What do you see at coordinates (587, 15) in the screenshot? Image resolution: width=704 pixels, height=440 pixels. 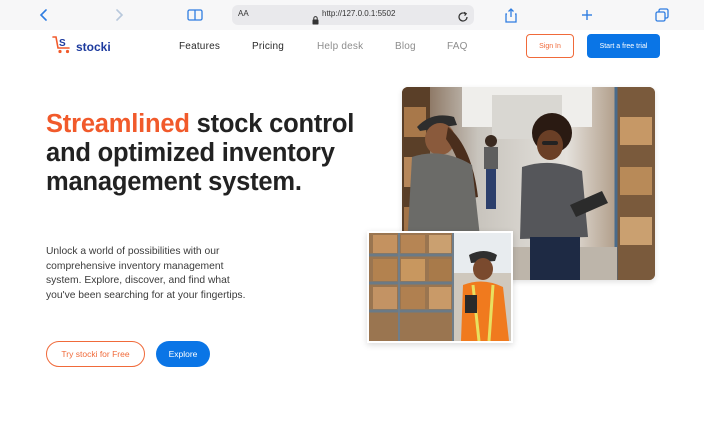 I see `plus-icon` at bounding box center [587, 15].